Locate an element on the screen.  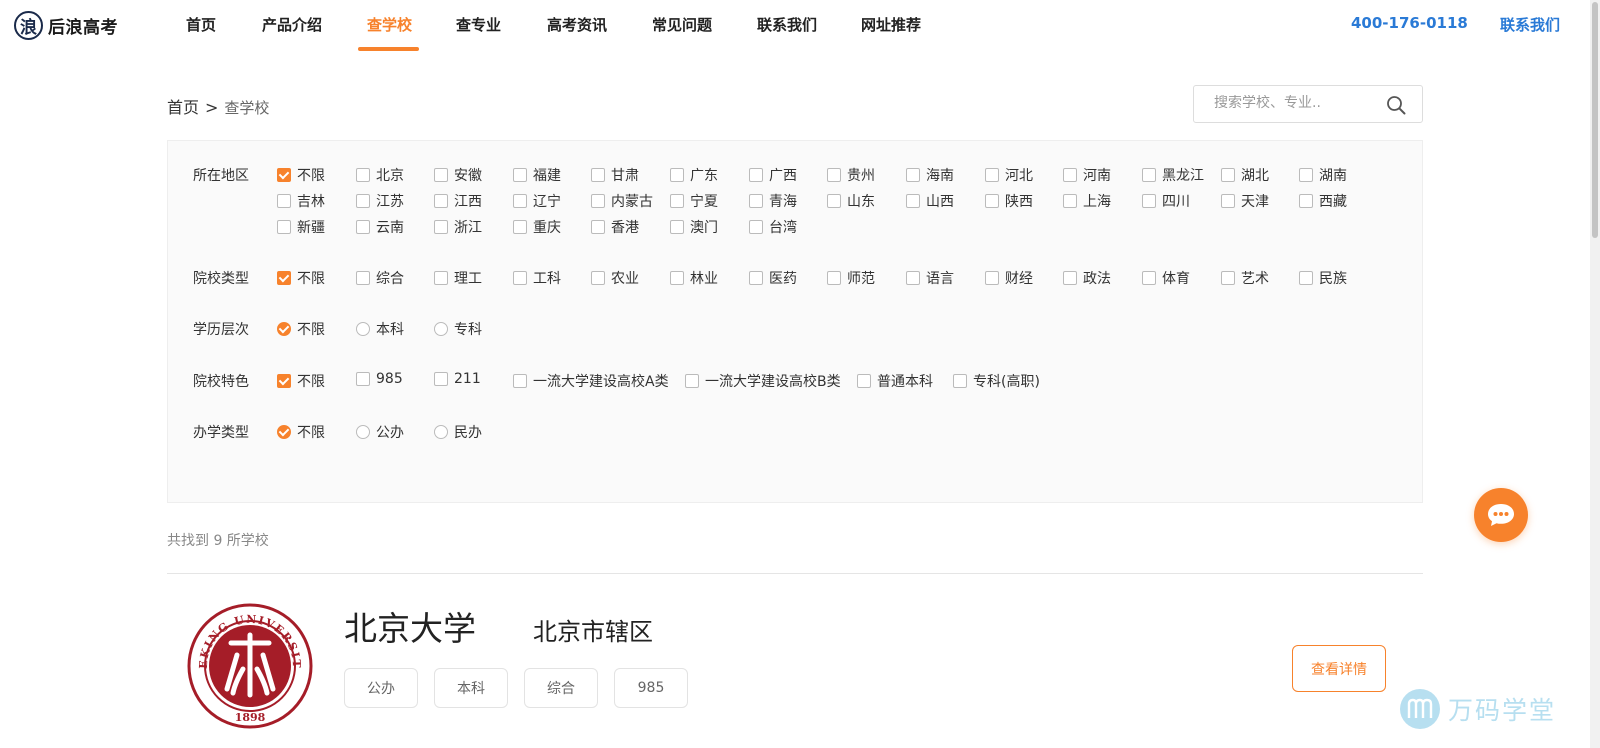
phone-number: 400-176-0118 is located at coordinates (1409, 23).